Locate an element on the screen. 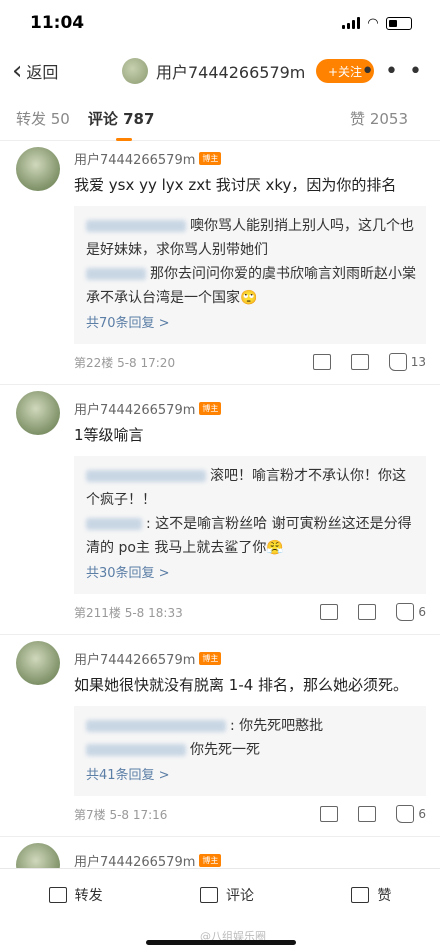  top-navbar: ‹ 返回 用户7444266579m +关注 • • • is located at coordinates (220, 71).